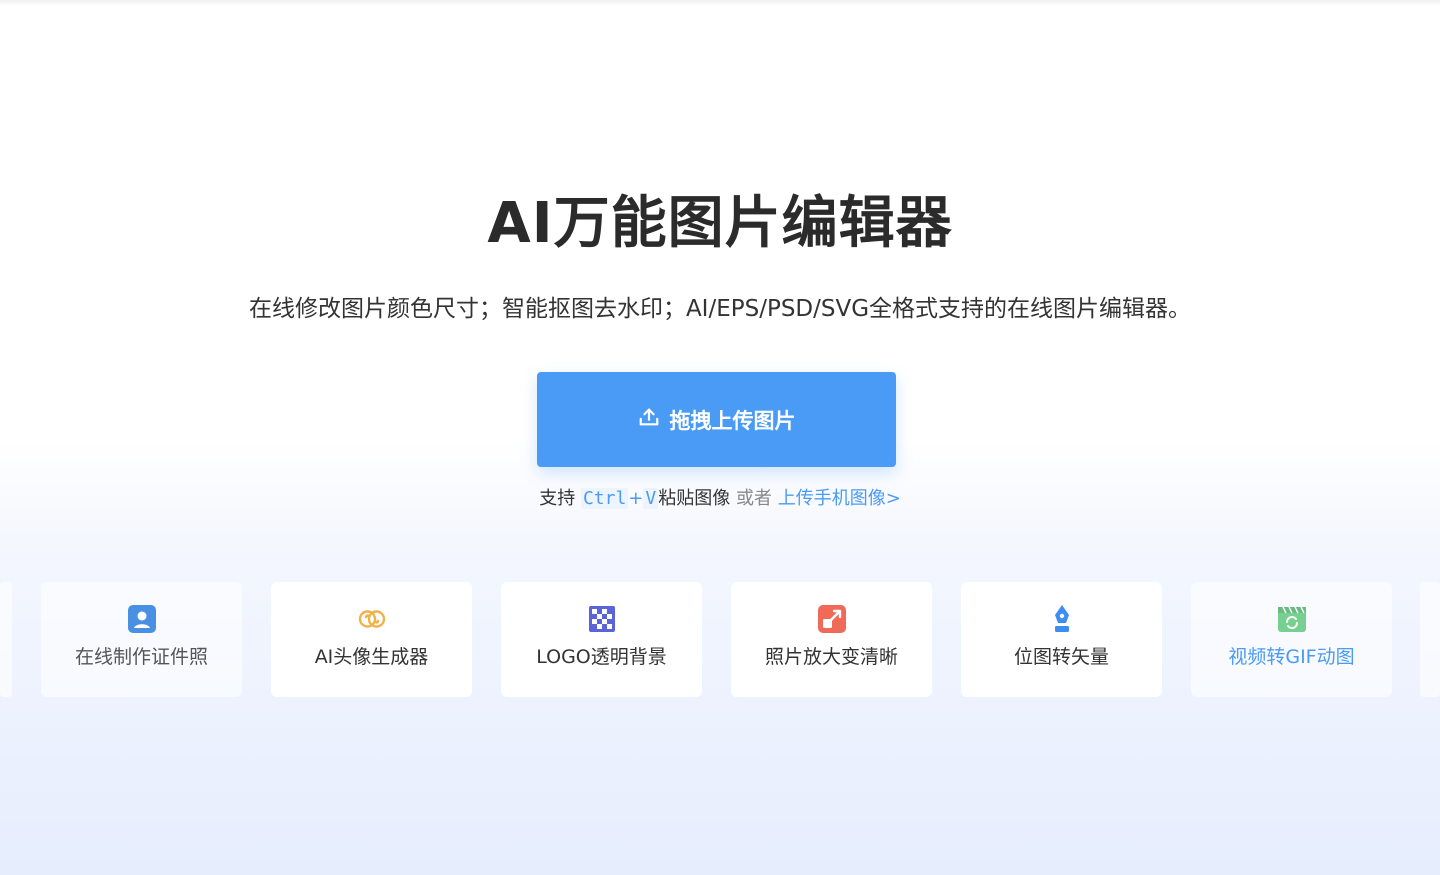 The width and height of the screenshot is (1440, 875). I want to click on upload-icon, so click(649, 419).